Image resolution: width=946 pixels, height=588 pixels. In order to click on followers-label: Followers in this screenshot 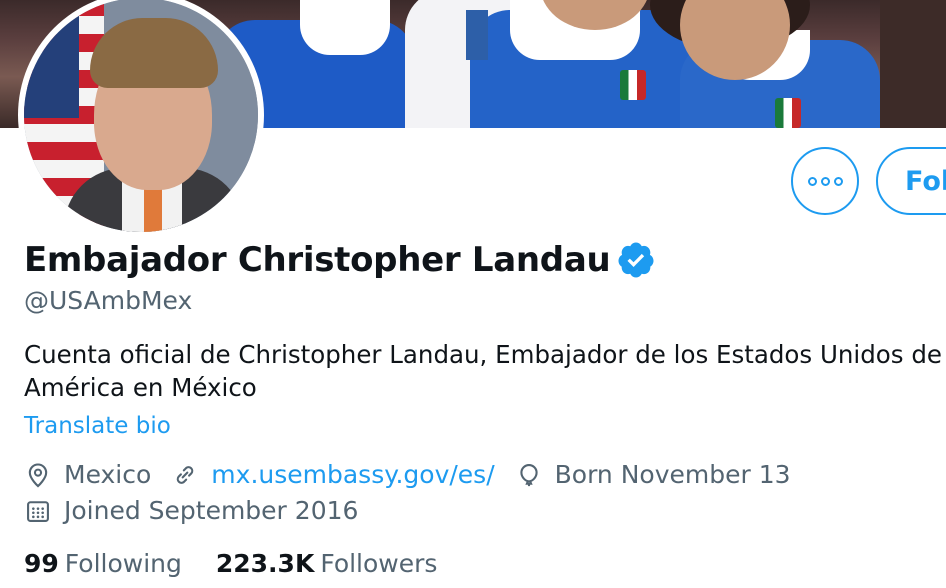, I will do `click(379, 563)`.